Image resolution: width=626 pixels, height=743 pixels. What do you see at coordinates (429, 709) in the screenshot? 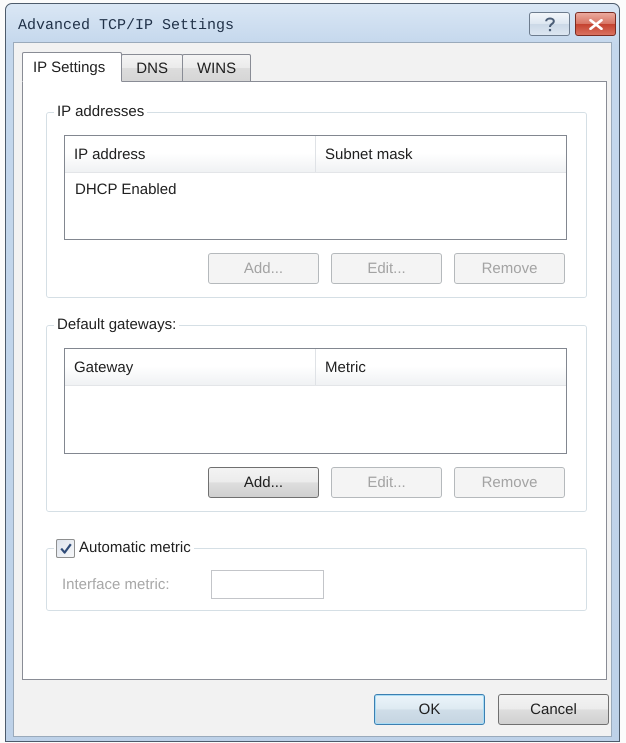
I see `ok-button: OK` at bounding box center [429, 709].